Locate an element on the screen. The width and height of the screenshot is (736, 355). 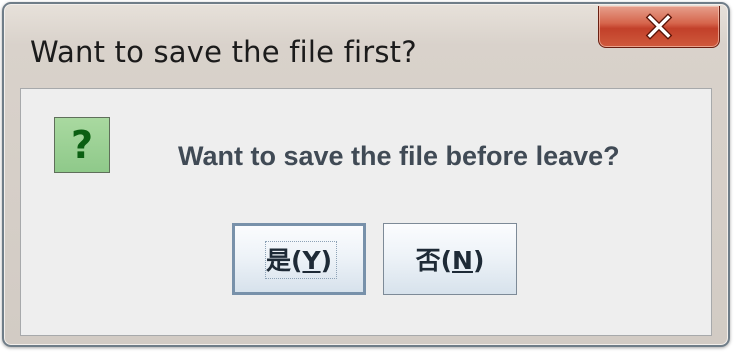
yes-button: 是(Y) is located at coordinates (299, 259).